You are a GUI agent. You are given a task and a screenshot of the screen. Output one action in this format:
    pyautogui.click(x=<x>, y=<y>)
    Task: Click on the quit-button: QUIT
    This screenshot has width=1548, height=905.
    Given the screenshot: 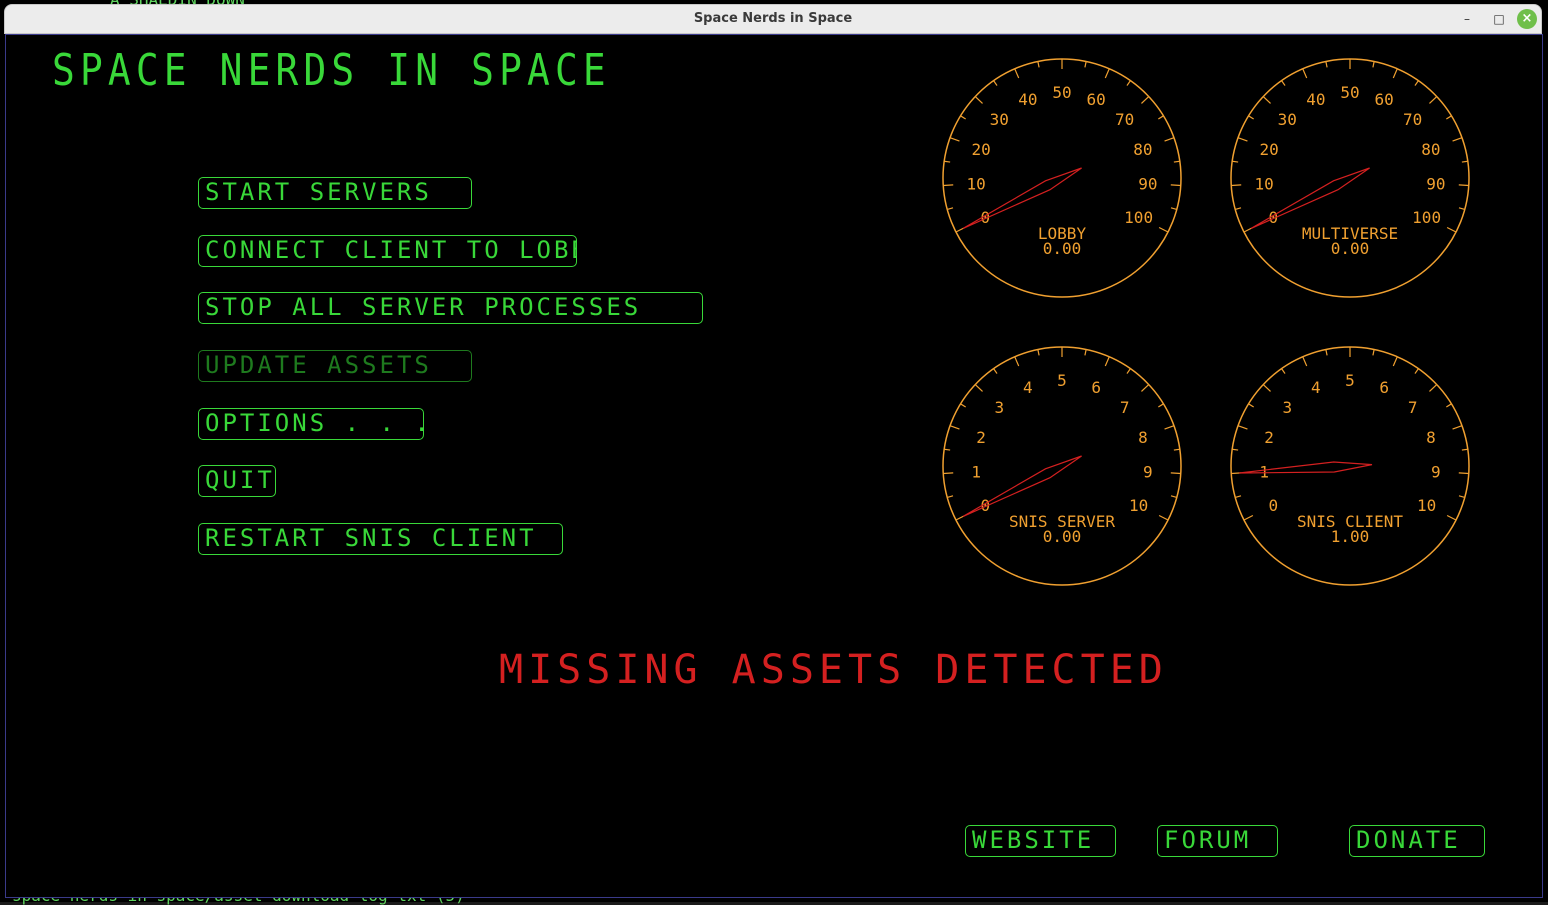 What is the action you would take?
    pyautogui.click(x=237, y=481)
    